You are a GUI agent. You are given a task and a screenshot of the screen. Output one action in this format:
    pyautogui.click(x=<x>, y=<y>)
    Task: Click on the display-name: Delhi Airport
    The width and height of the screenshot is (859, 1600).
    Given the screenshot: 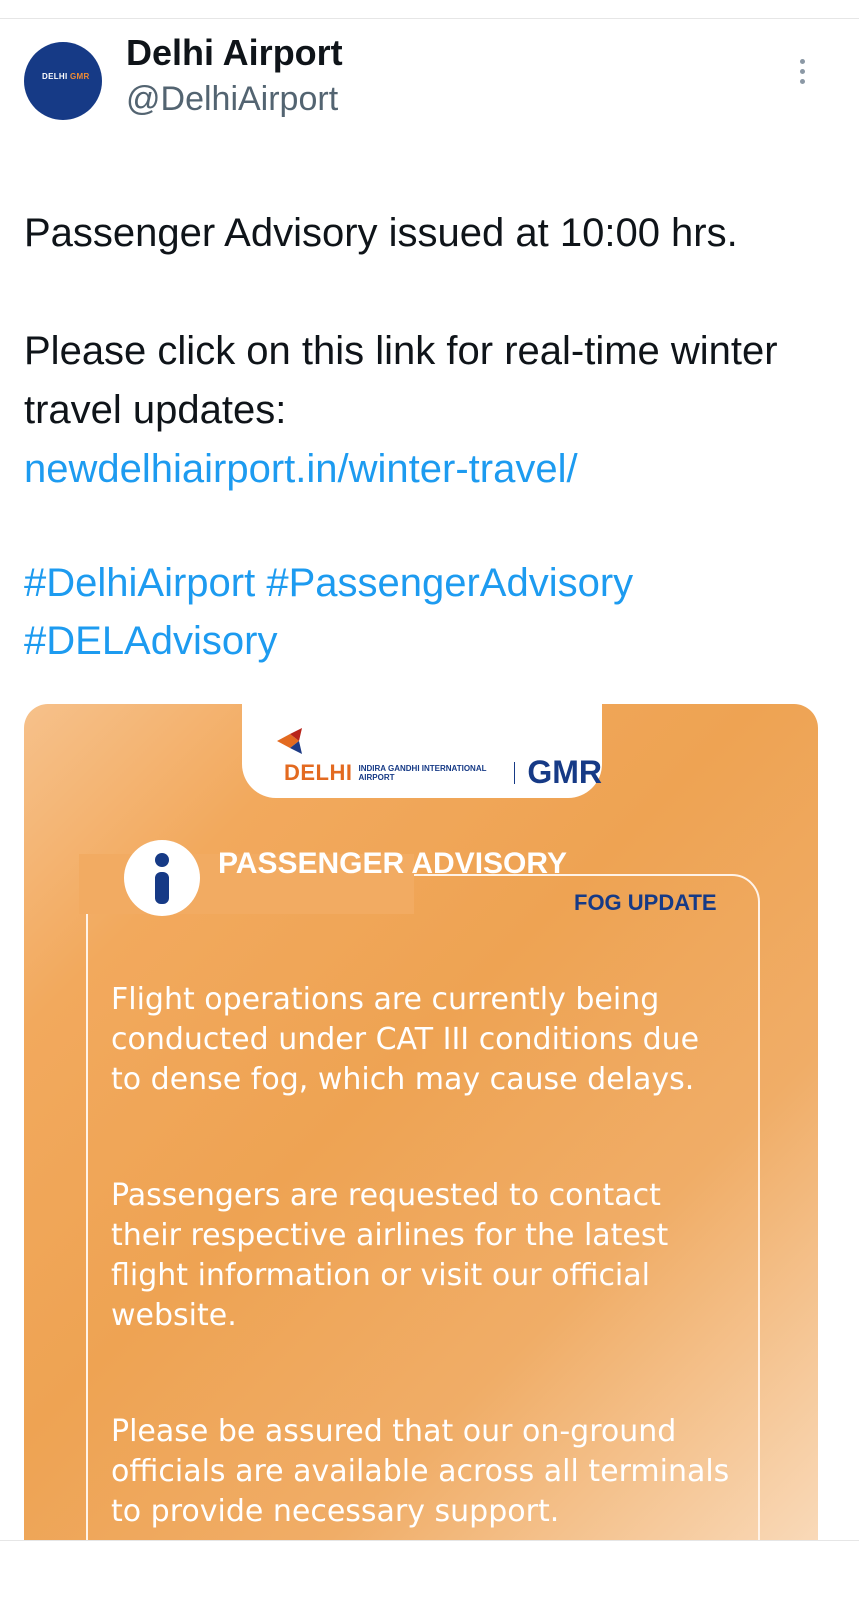 What is the action you would take?
    pyautogui.click(x=234, y=53)
    